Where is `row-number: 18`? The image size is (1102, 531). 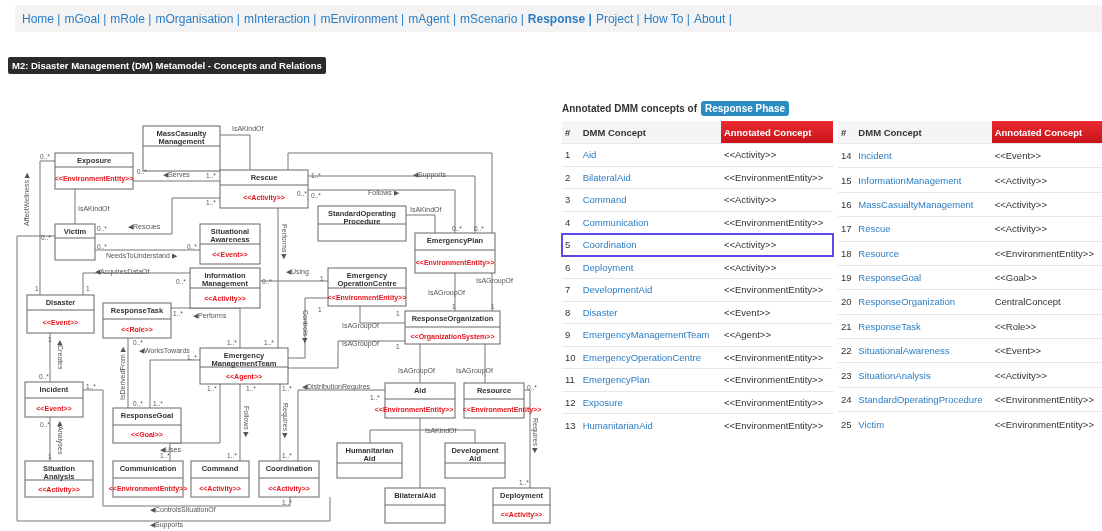
row-number: 18 is located at coordinates (846, 253).